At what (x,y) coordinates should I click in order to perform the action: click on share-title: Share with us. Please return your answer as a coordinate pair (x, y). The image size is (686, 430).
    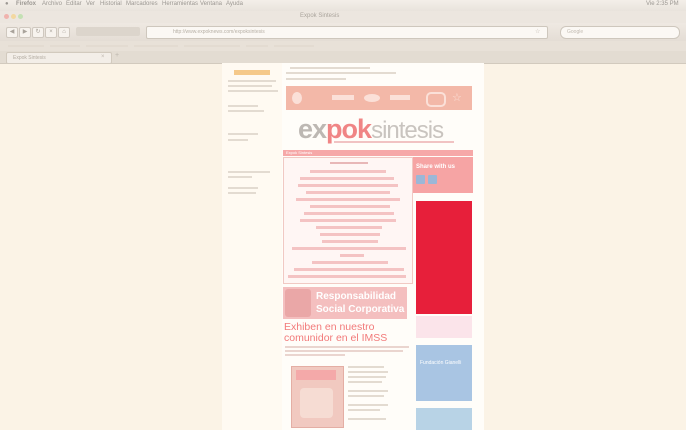
    Looking at the image, I should click on (436, 167).